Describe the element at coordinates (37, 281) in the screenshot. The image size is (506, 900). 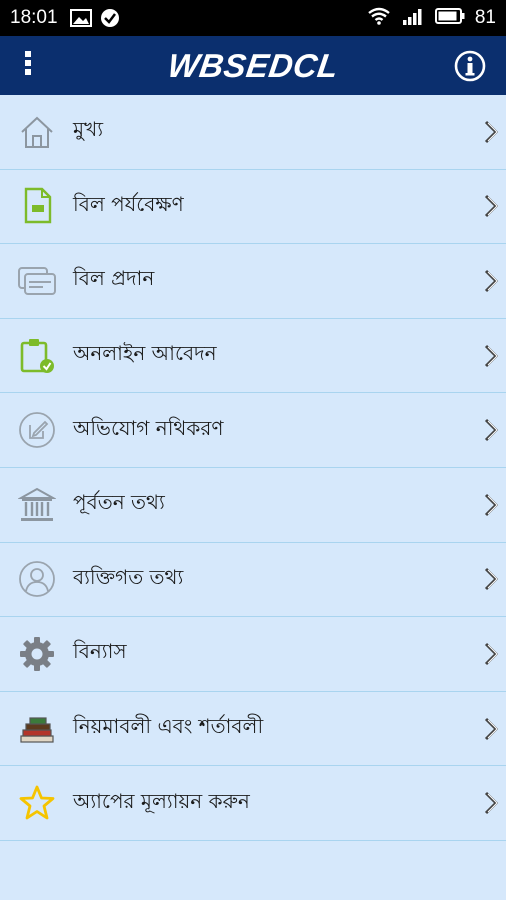
I see `payment-card-icon` at that location.